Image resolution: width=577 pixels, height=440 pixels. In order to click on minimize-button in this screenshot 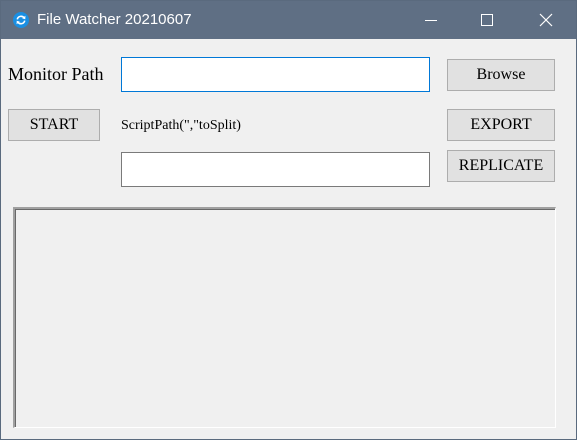, I will do `click(431, 20)`.